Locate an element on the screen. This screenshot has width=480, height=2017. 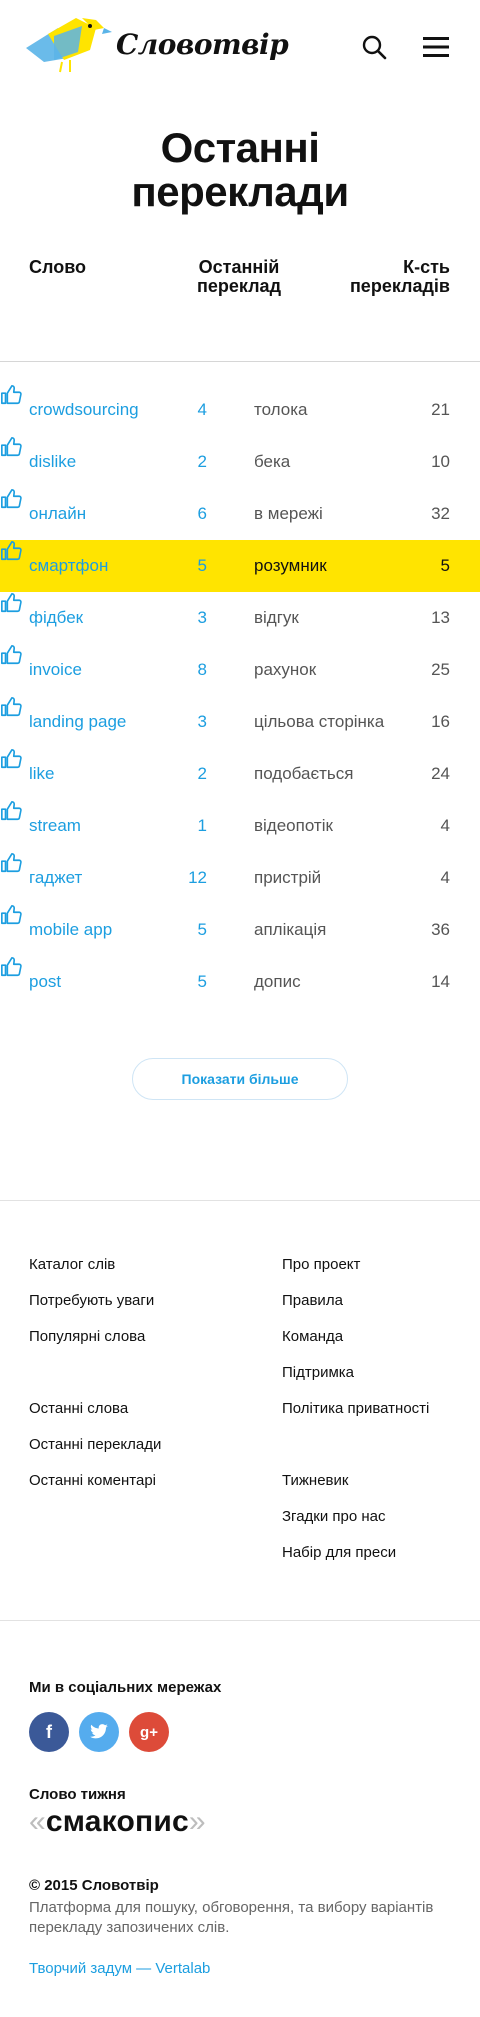
quote-close: » is located at coordinates (197, 1821).